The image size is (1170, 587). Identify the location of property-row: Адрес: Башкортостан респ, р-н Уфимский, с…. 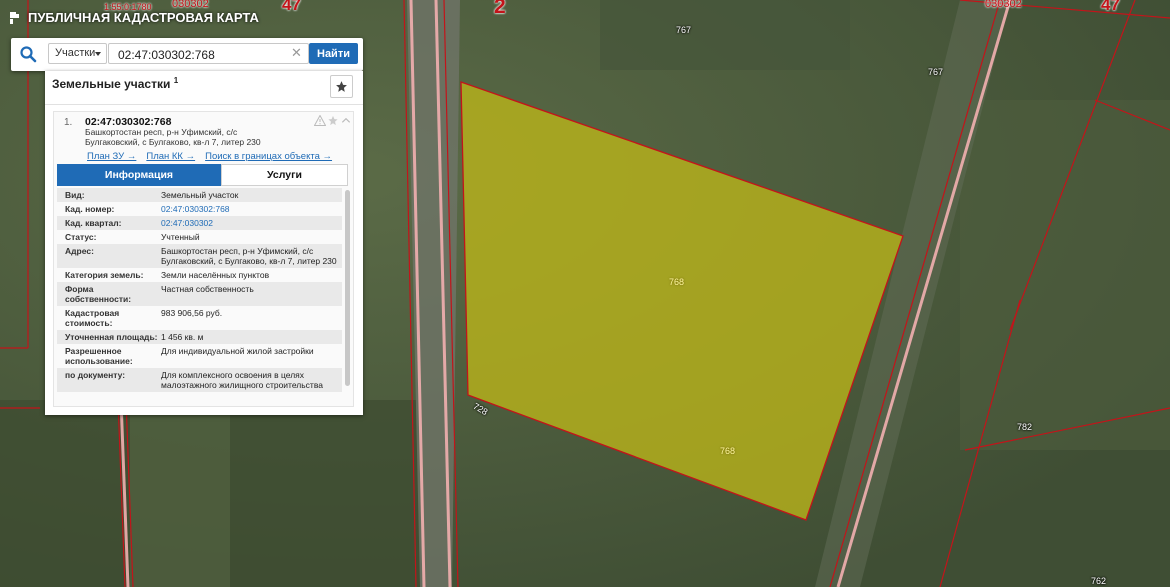
(199, 256).